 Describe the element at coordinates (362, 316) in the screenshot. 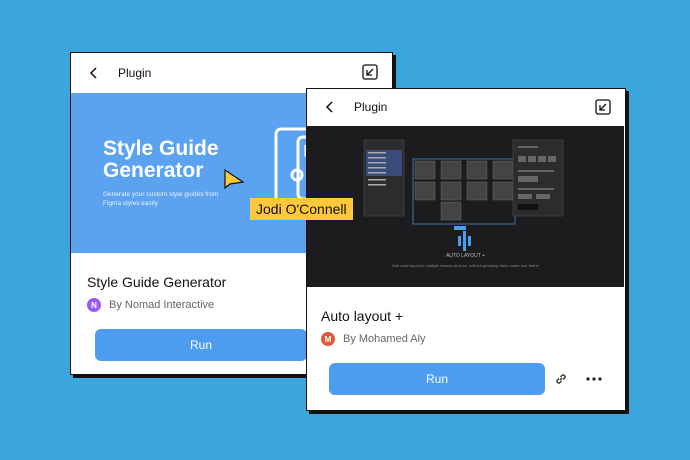

I see `plugin-name: Auto layout +` at that location.